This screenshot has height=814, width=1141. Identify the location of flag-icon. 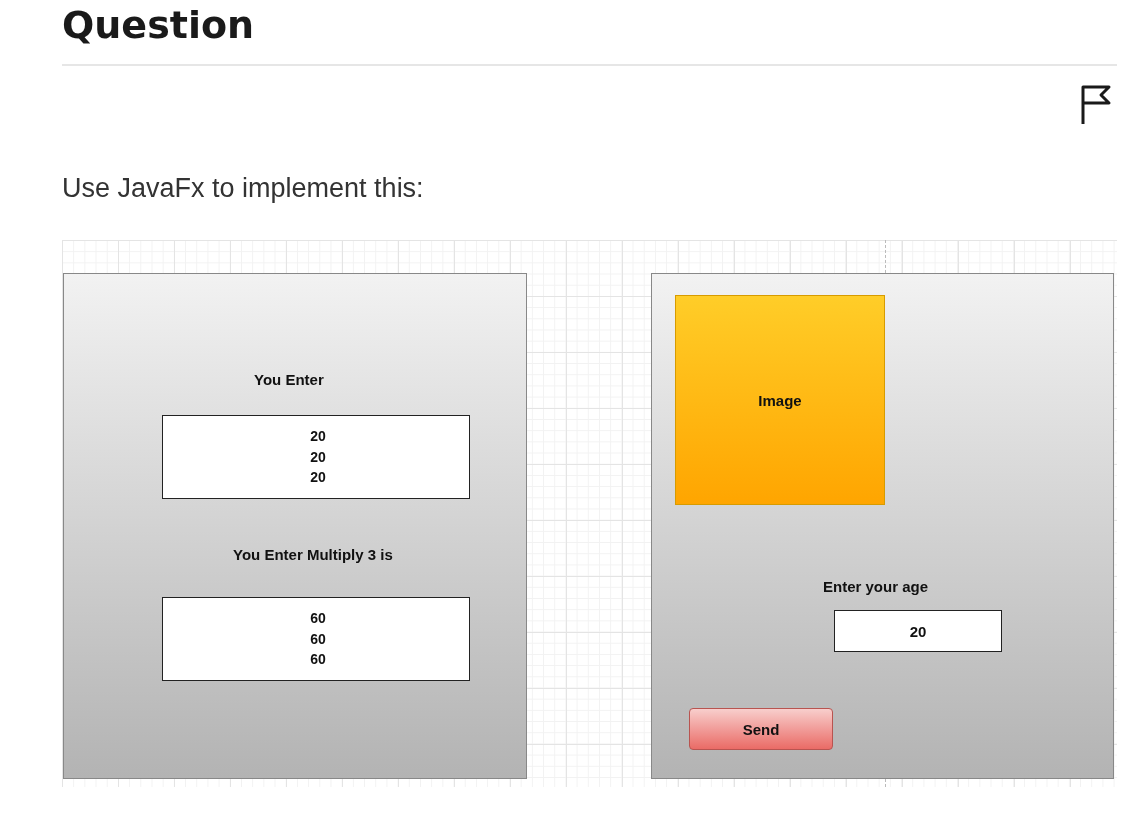
(1096, 105).